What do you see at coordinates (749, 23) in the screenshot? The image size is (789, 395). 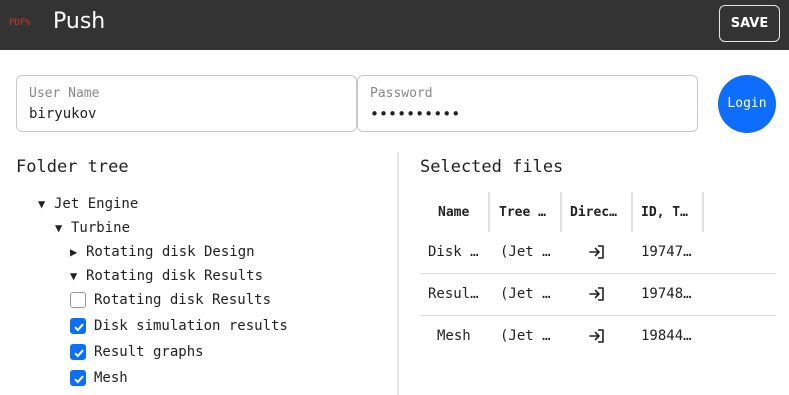 I see `save-button: SAVE` at bounding box center [749, 23].